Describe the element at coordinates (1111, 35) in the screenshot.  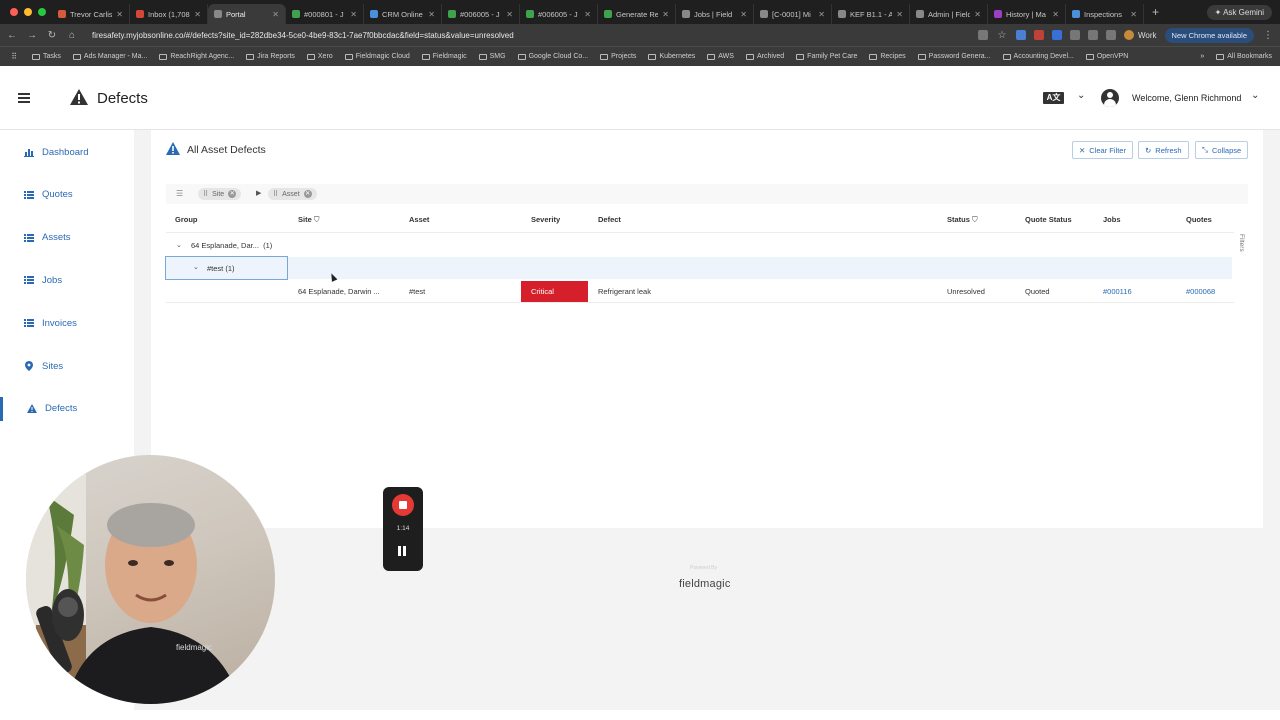
I see `sidebar-icon` at that location.